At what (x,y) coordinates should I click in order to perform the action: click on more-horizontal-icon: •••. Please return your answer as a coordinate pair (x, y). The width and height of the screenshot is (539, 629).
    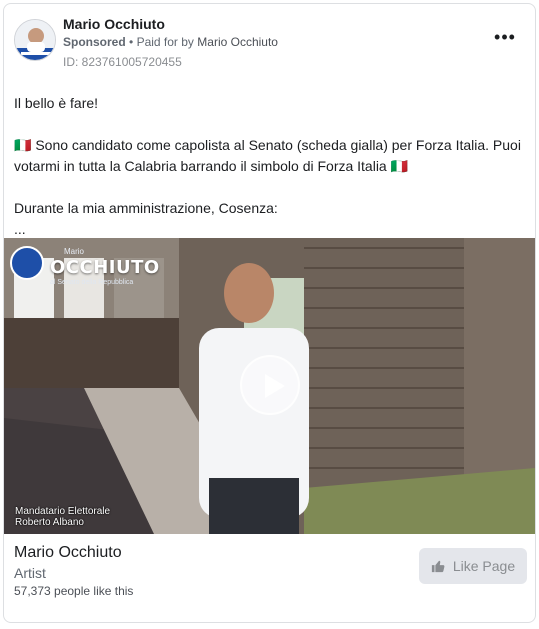
    Looking at the image, I should click on (505, 37).